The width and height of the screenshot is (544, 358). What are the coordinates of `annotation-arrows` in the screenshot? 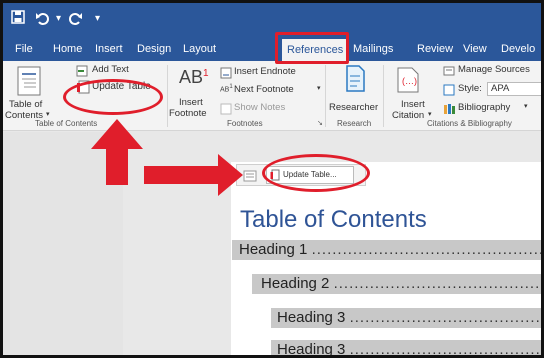 It's located at (167, 157).